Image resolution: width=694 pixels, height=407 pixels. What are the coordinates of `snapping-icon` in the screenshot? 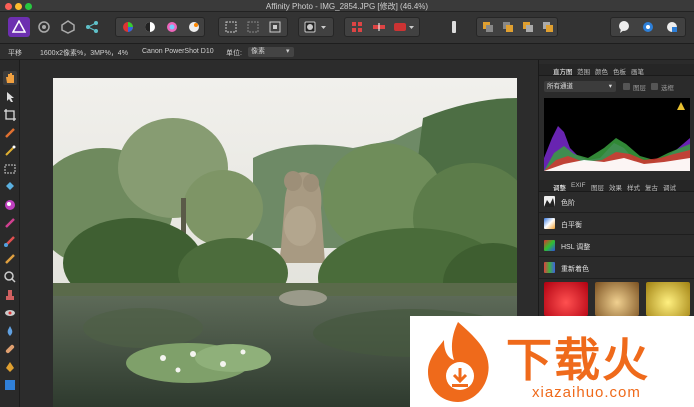 It's located at (379, 27).